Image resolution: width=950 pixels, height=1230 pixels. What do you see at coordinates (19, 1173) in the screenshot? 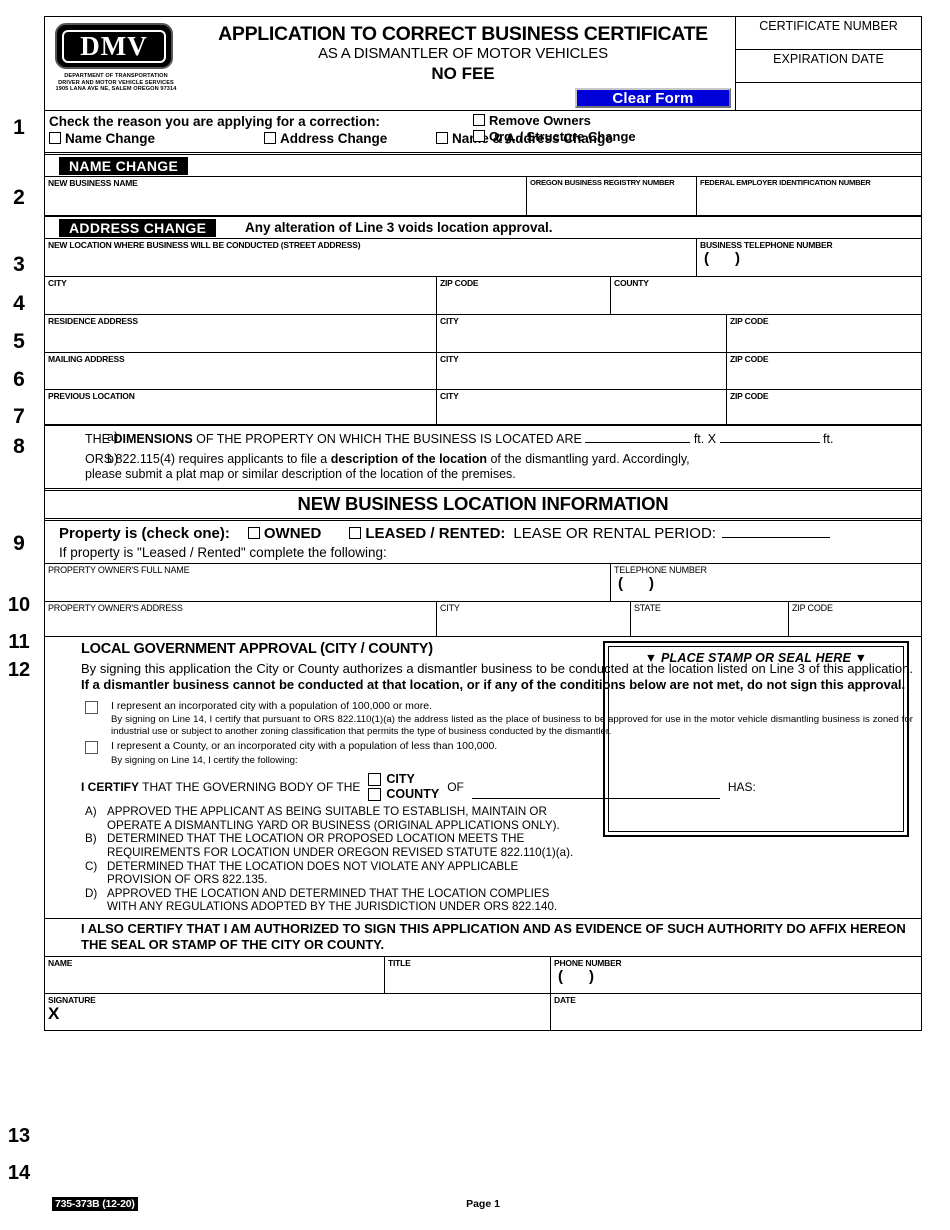
I see `line-number-14: 14` at bounding box center [19, 1173].